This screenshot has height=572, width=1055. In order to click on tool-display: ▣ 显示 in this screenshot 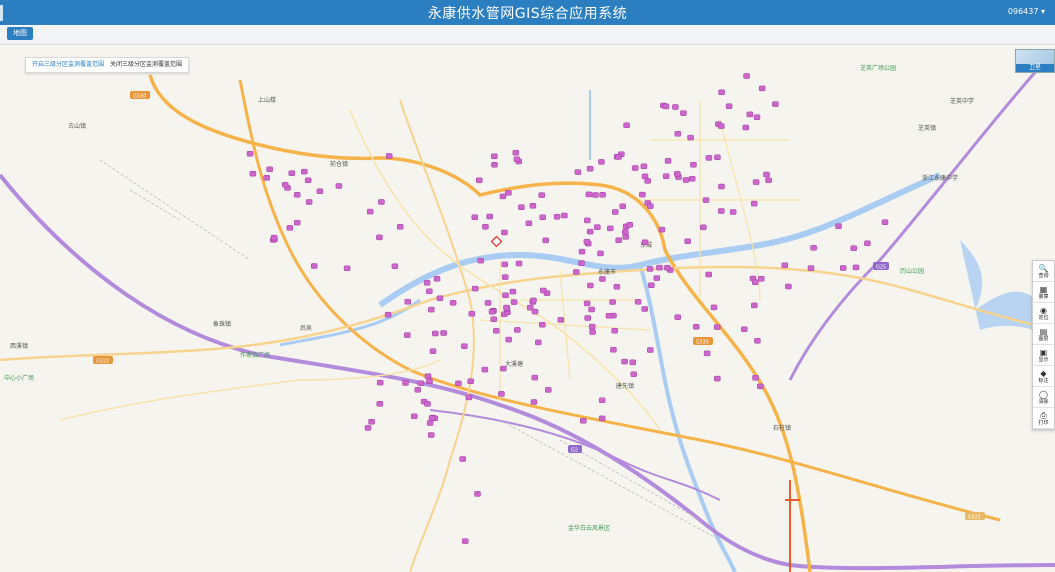, I will do `click(1043, 355)`.